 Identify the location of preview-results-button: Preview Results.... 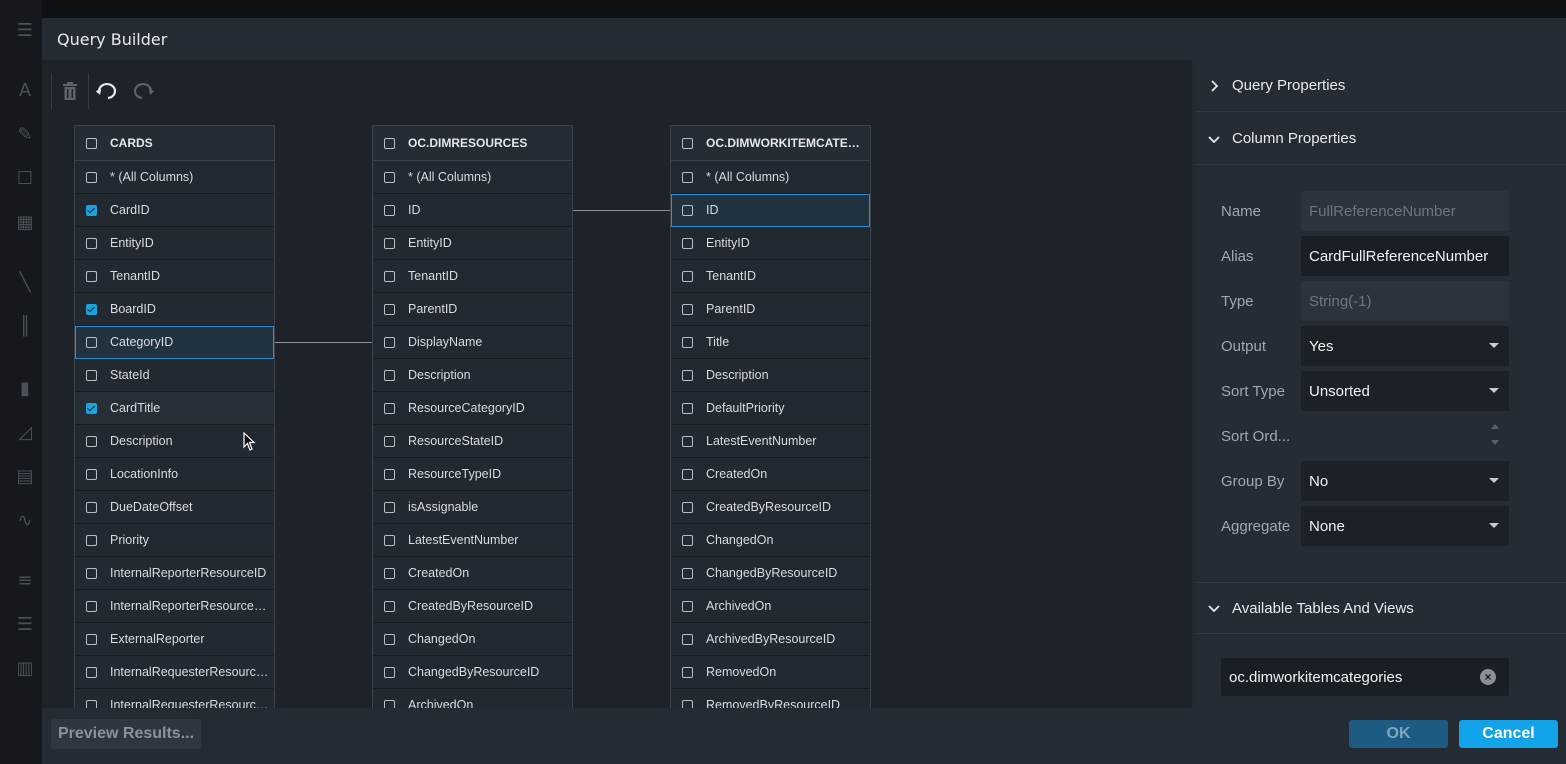
(126, 734).